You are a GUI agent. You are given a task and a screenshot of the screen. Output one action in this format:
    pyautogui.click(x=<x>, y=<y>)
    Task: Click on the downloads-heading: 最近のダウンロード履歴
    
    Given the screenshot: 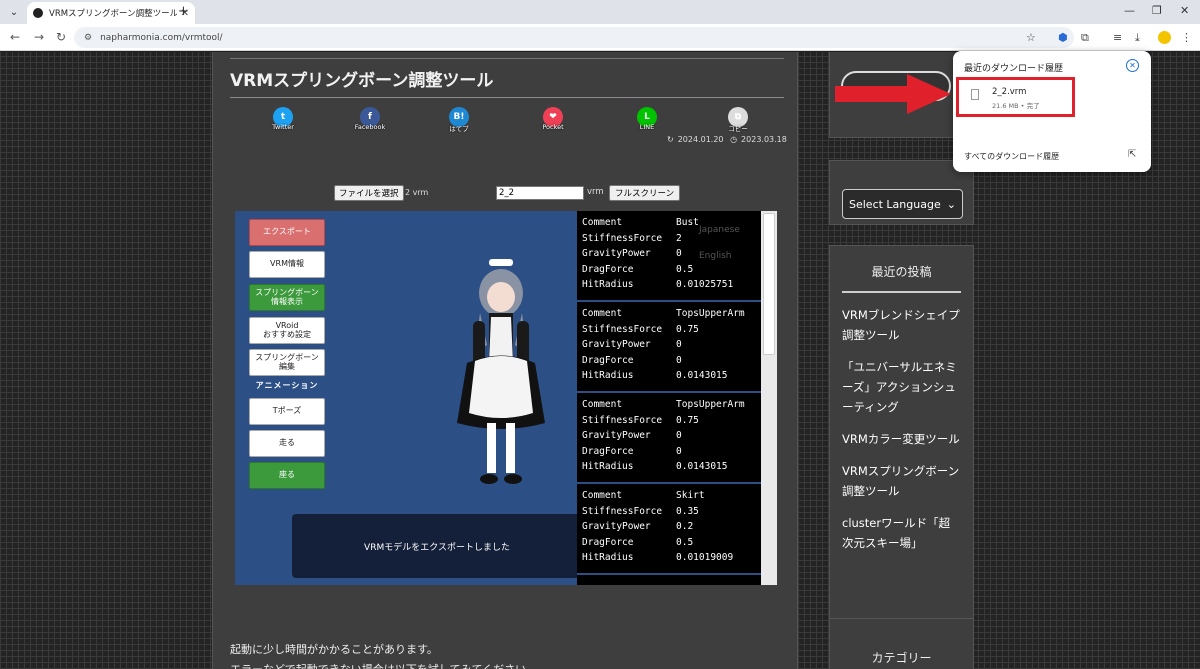 What is the action you would take?
    pyautogui.click(x=1014, y=69)
    